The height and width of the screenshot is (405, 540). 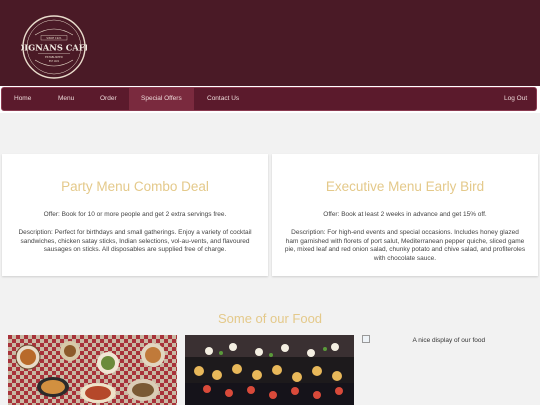 I want to click on broken-image-alt-text: A nice display of our food, so click(x=449, y=340).